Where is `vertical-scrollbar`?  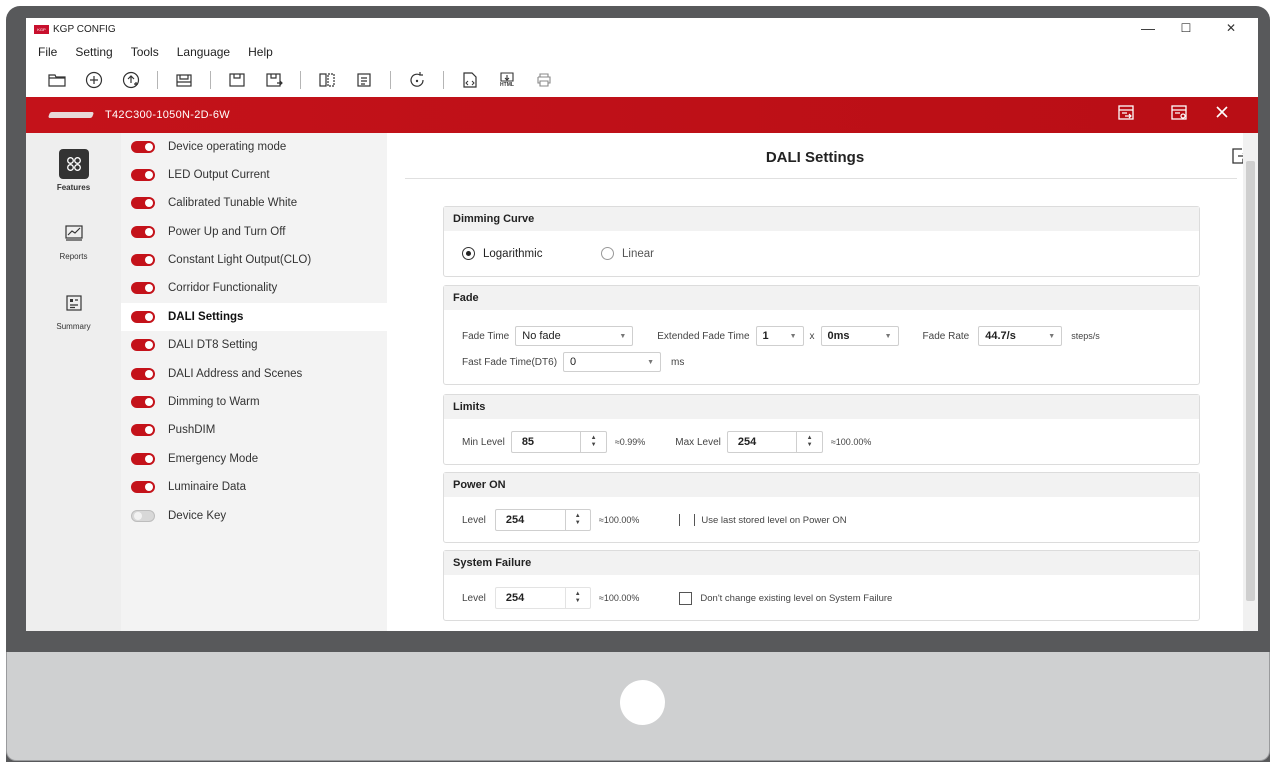
vertical-scrollbar is located at coordinates (1250, 382).